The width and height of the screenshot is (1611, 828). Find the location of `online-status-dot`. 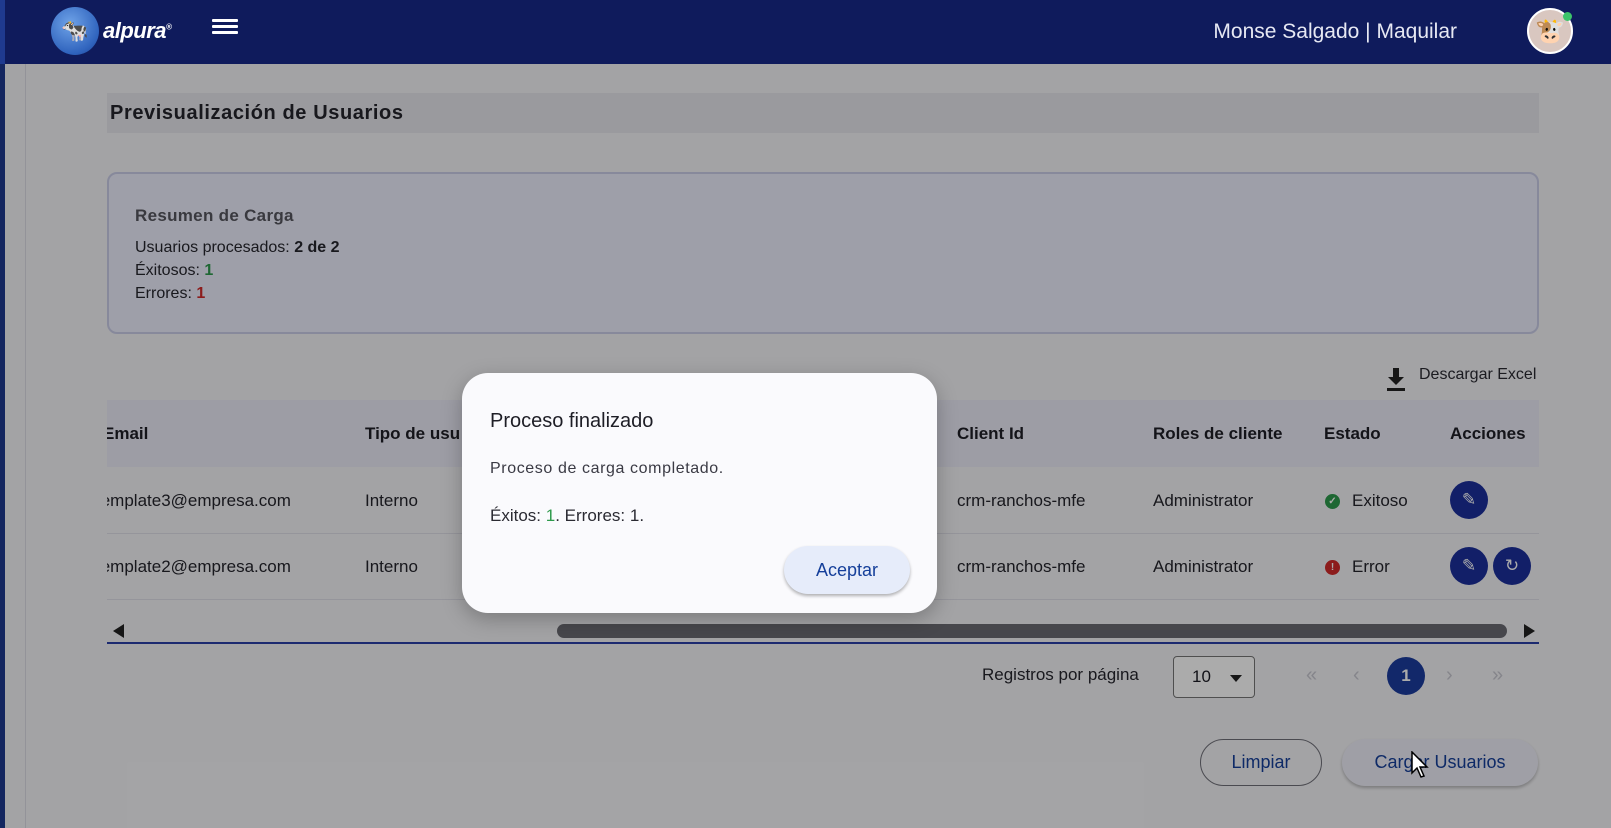

online-status-dot is located at coordinates (1567, 16).